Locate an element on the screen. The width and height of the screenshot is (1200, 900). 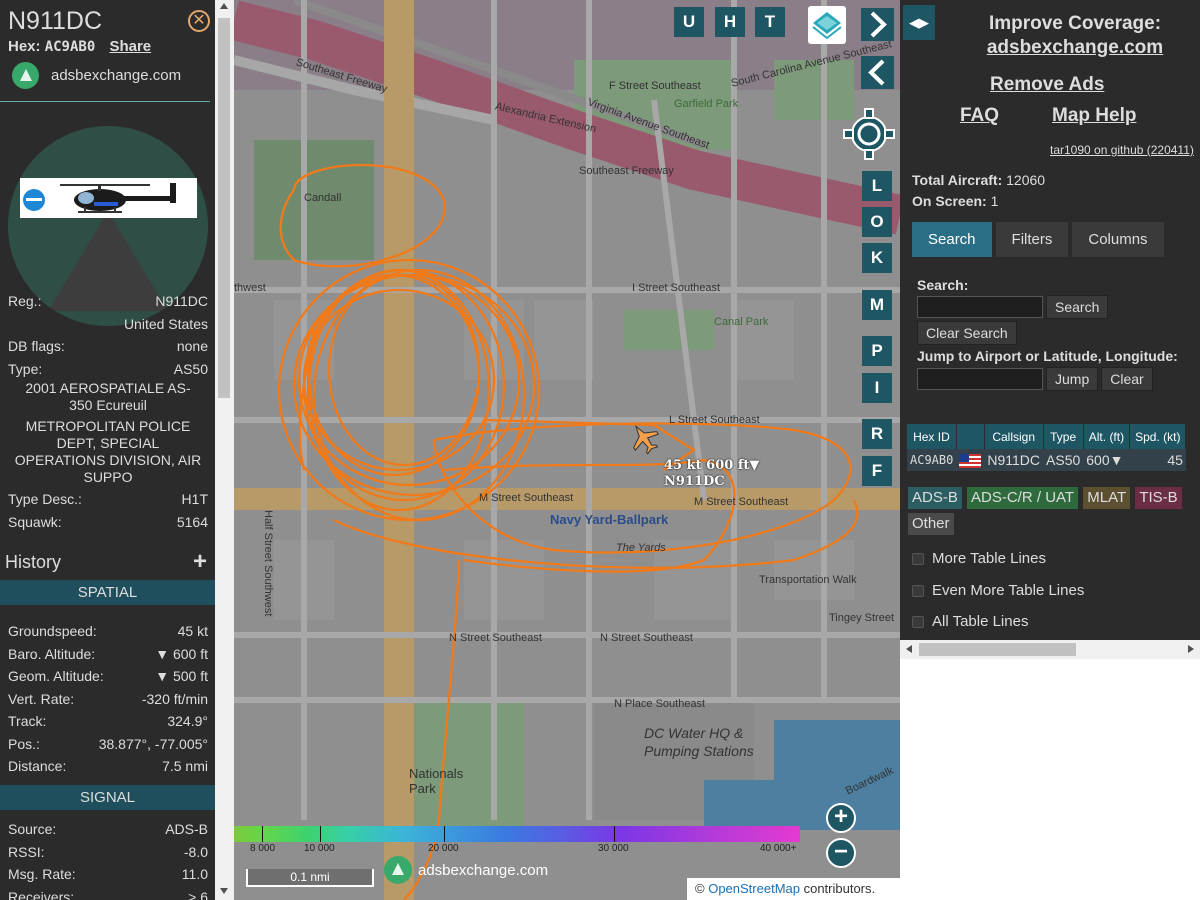
altitude-tick: 8 000 is located at coordinates (263, 848).